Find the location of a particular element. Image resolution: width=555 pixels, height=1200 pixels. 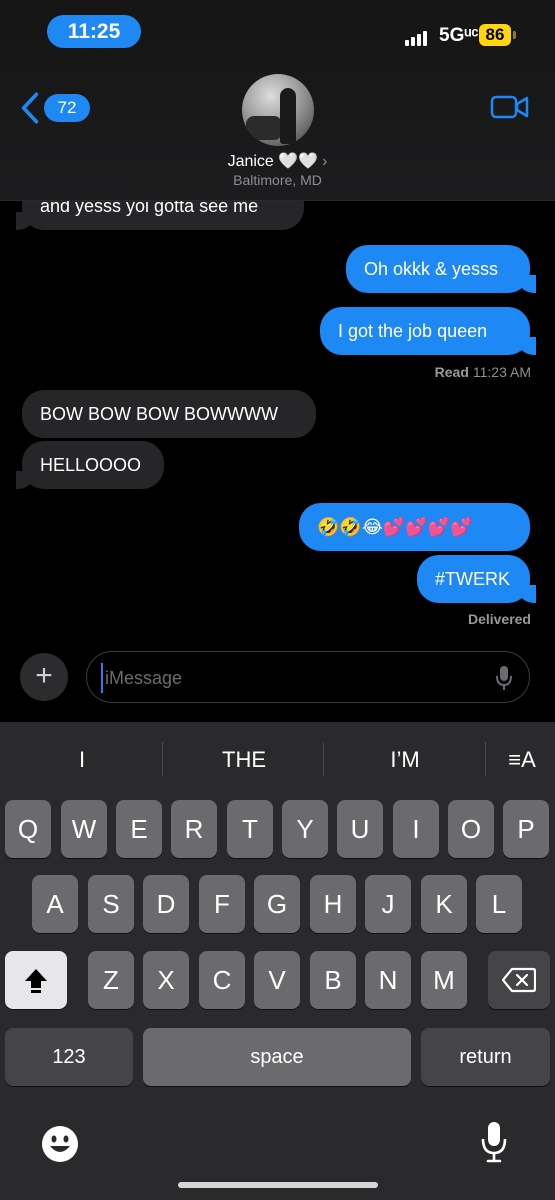

apps-plus-button: + is located at coordinates (44, 677).